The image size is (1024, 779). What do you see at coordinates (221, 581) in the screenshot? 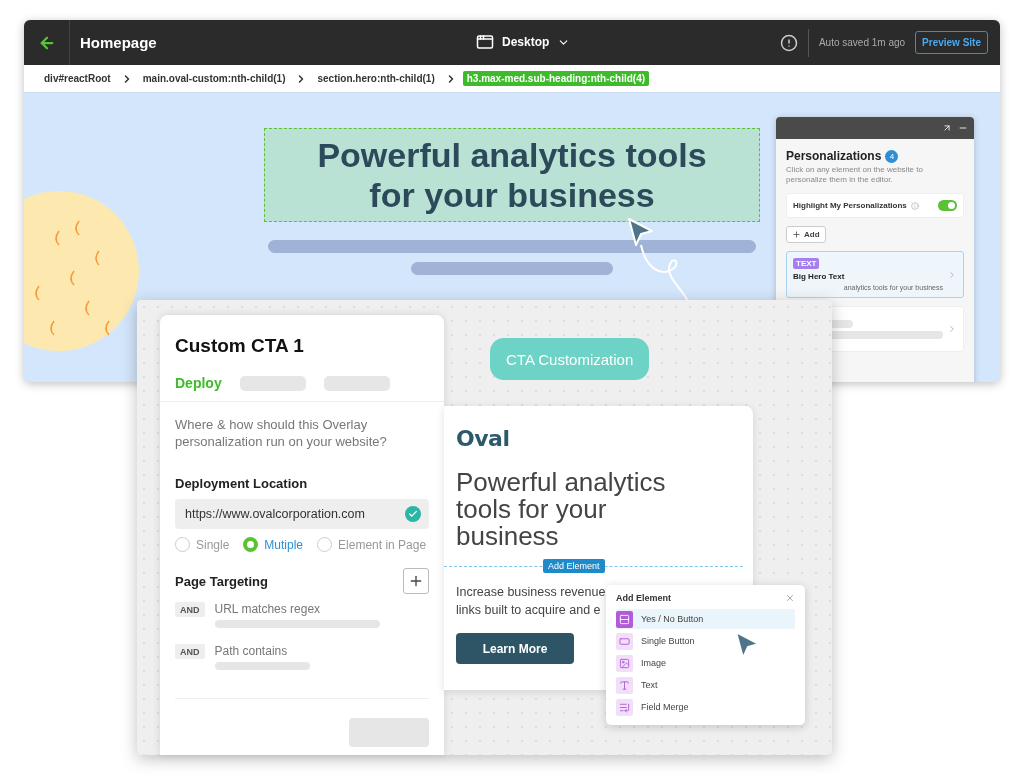
I see `section-label: Page Targeting` at bounding box center [221, 581].